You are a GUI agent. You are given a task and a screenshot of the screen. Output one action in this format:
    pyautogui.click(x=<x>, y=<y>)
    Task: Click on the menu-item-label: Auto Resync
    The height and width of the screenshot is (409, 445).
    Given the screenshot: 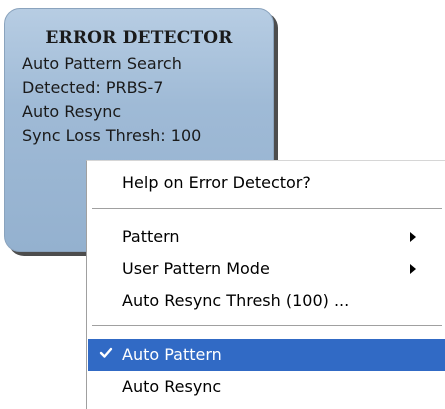 What is the action you would take?
    pyautogui.click(x=172, y=386)
    